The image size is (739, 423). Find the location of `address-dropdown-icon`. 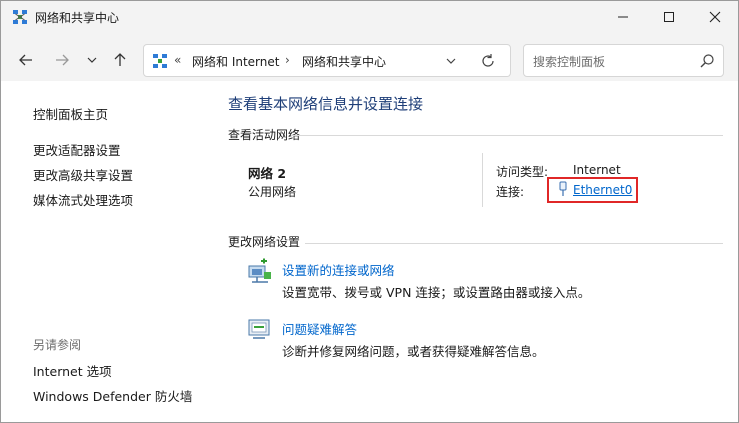

address-dropdown-icon is located at coordinates (451, 61).